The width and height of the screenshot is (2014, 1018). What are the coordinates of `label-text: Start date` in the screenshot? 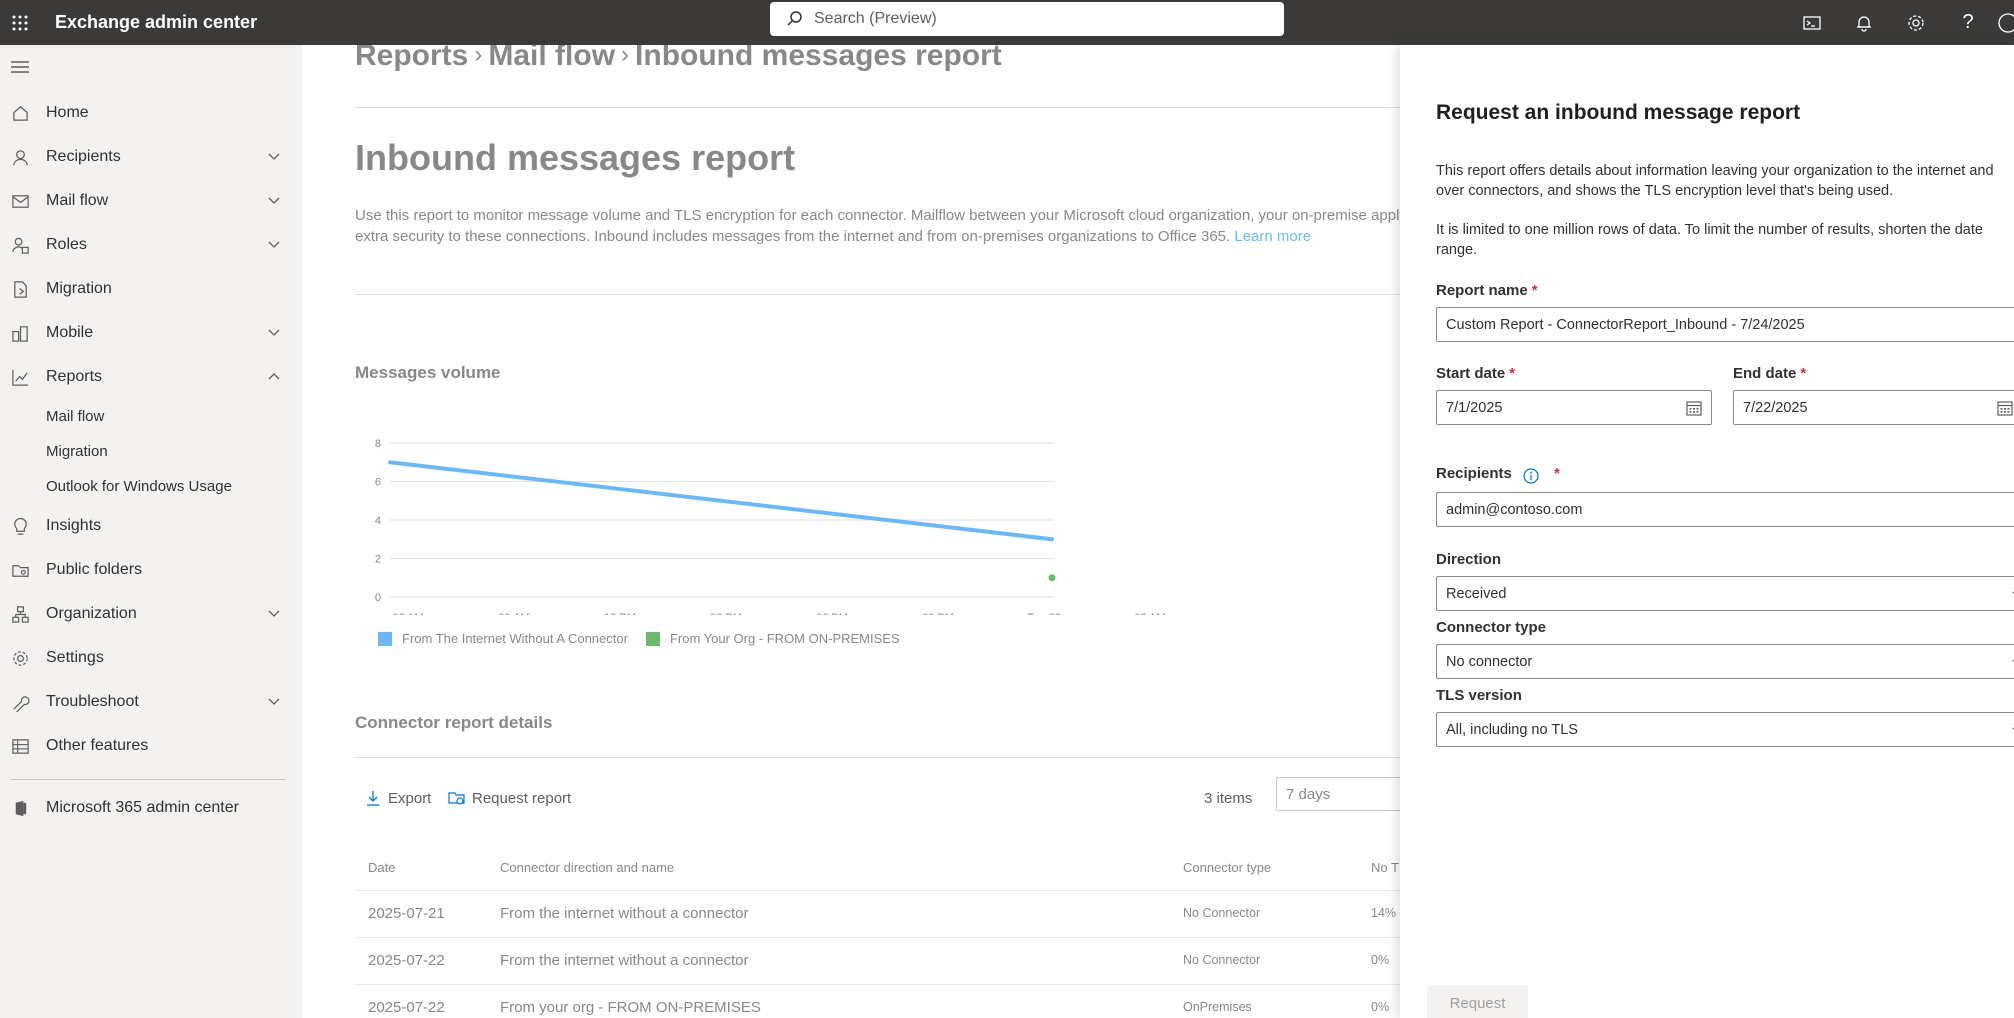 It's located at (1471, 373).